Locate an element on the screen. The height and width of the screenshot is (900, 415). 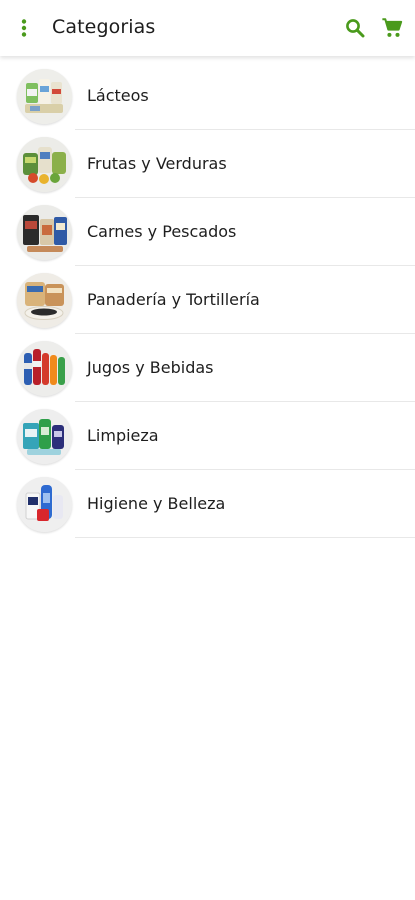
shopping-cart-icon is located at coordinates (392, 27).